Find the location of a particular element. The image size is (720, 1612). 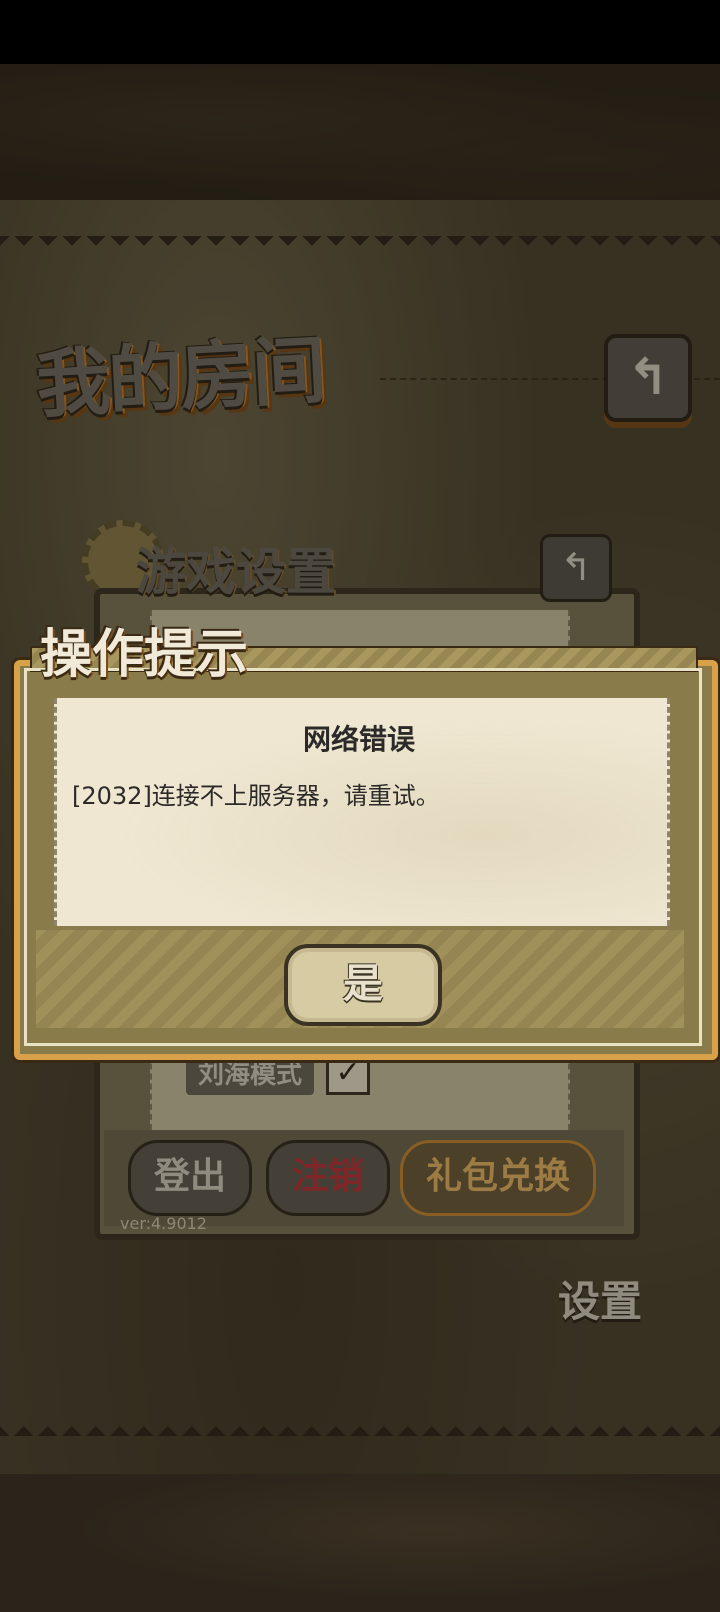

error-title: 网络错误 is located at coordinates (358, 739).